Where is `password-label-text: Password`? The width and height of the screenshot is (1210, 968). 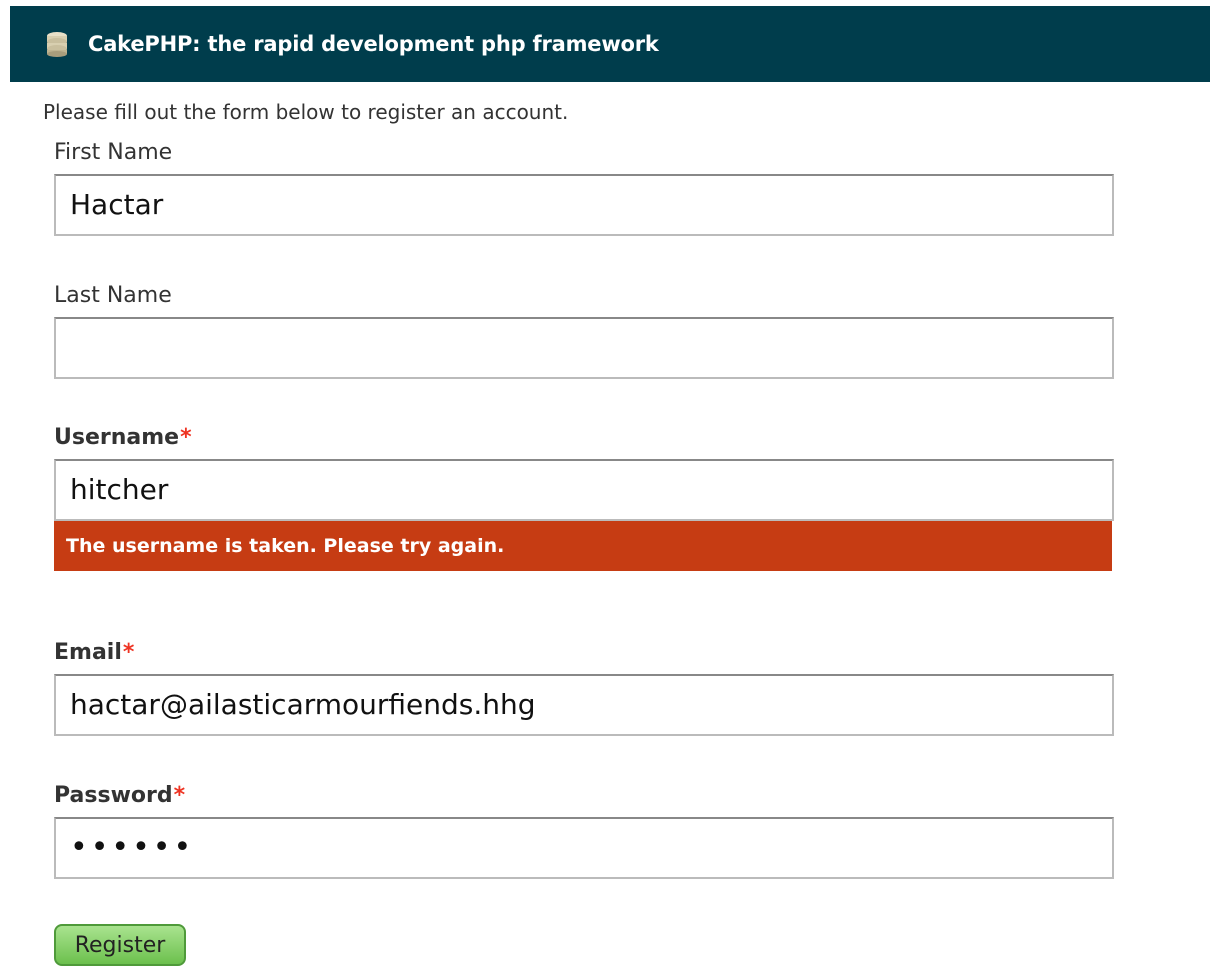 password-label-text: Password is located at coordinates (113, 795).